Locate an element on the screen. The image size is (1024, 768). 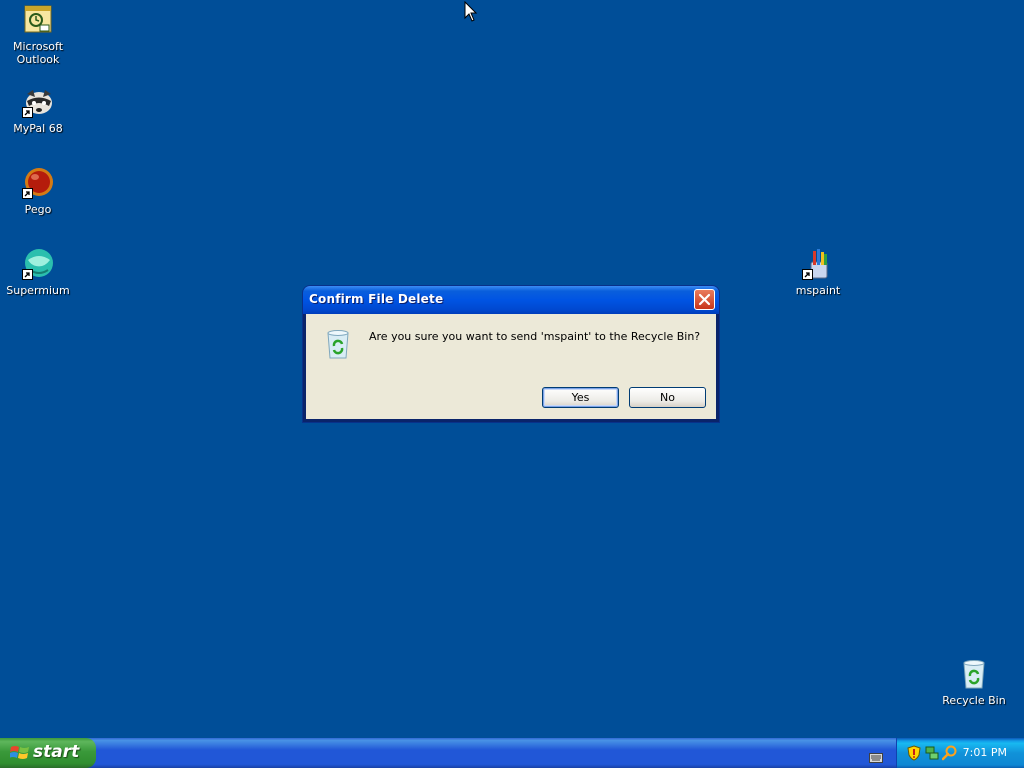
no-button: No is located at coordinates (667, 397).